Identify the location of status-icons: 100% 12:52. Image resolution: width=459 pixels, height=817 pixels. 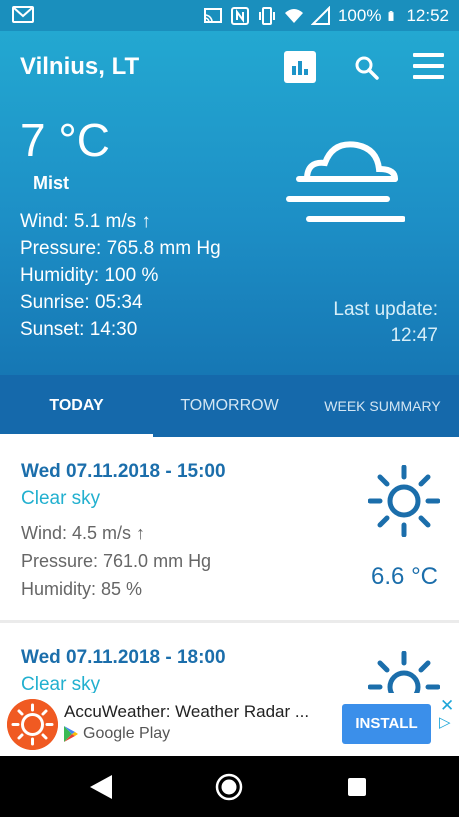
(326, 16).